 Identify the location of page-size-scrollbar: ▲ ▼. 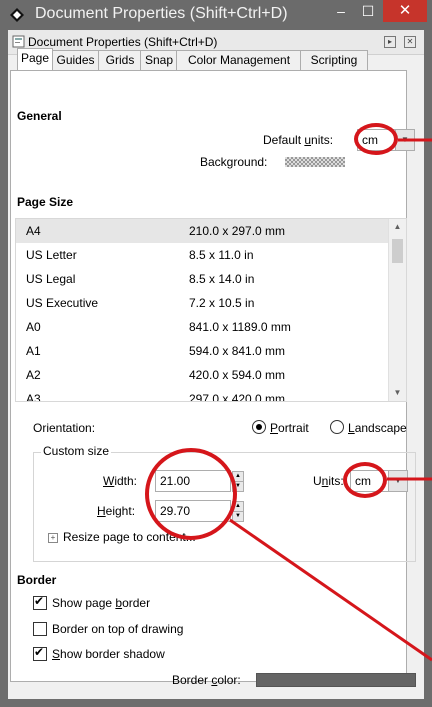
(397, 310).